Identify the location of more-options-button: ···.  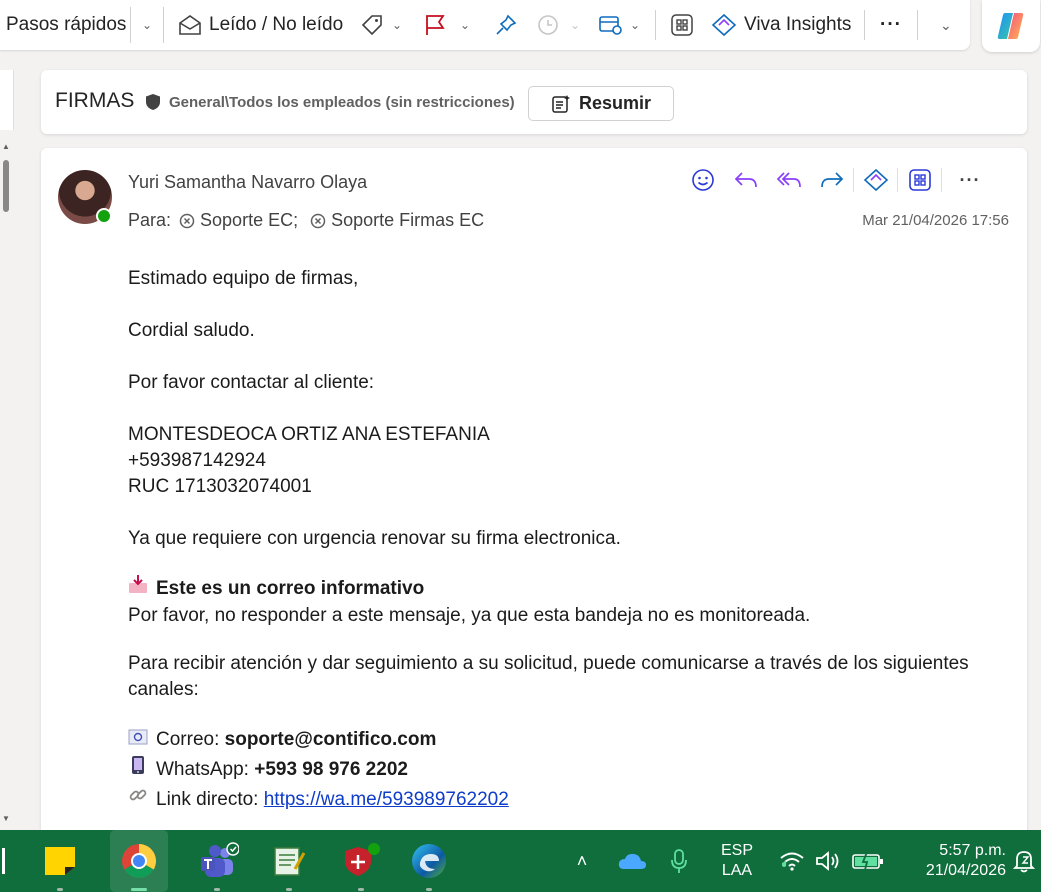
(891, 25).